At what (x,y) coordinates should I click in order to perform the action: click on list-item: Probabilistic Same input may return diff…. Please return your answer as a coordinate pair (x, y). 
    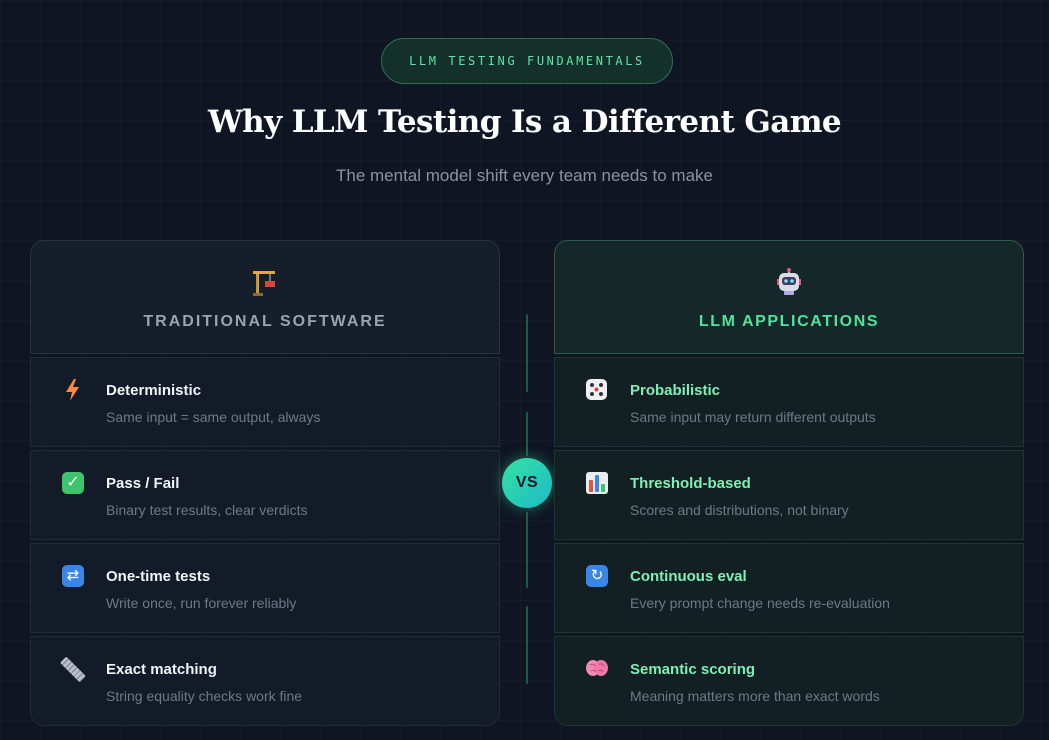
    Looking at the image, I should click on (789, 402).